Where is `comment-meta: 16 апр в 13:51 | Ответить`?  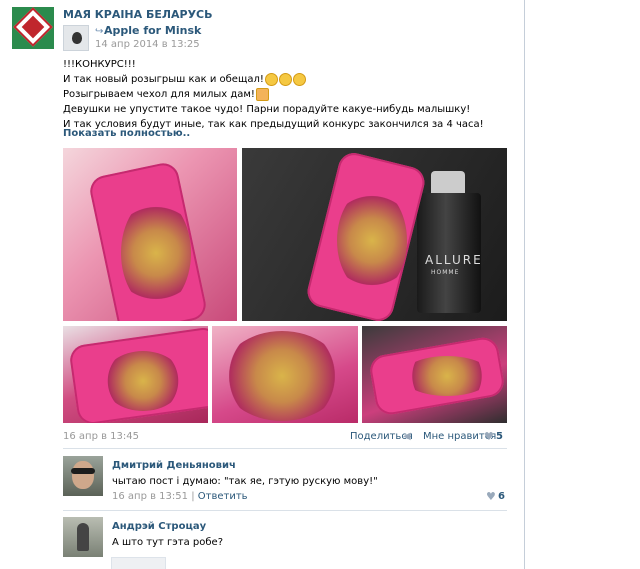 comment-meta: 16 апр в 13:51 | Ответить is located at coordinates (180, 496).